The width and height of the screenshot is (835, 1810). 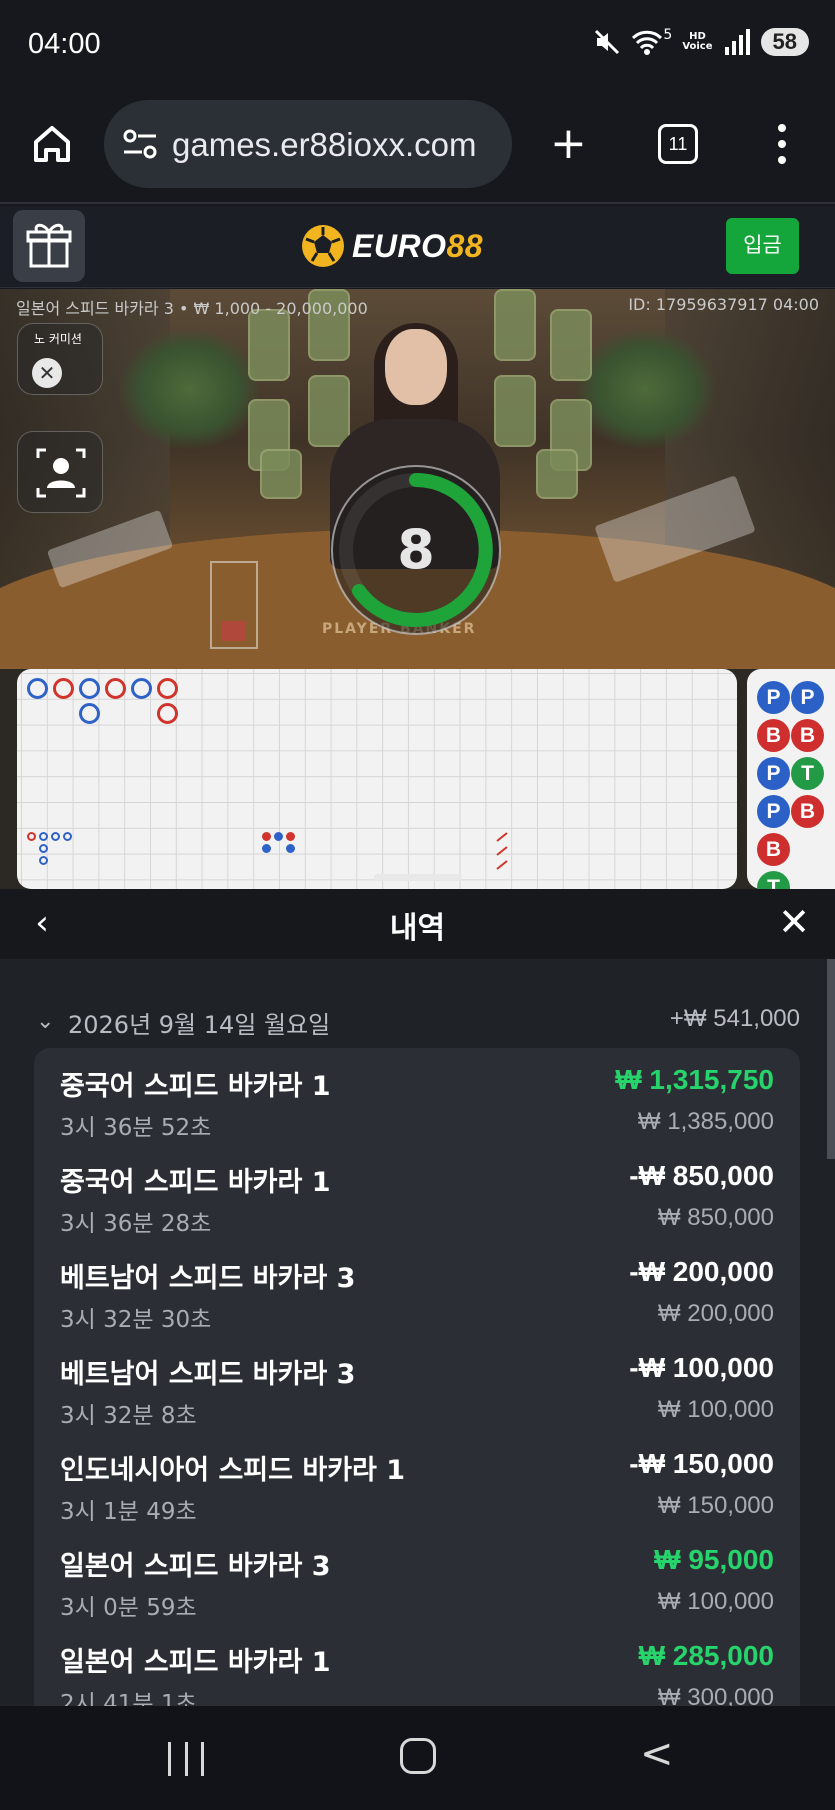 I want to click on bonsai-left, so click(x=190, y=389).